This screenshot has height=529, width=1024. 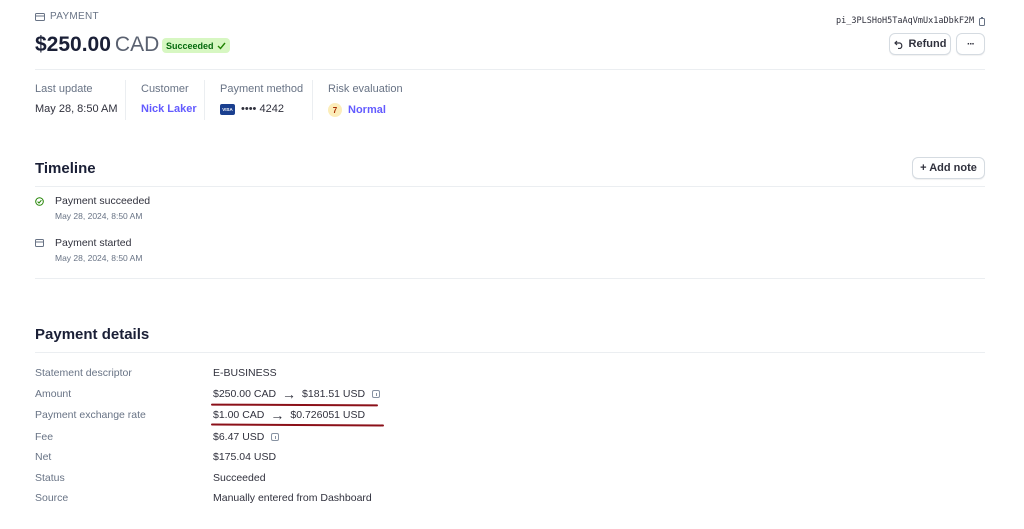 What do you see at coordinates (169, 109) in the screenshot?
I see `customer-link: Nick Laker` at bounding box center [169, 109].